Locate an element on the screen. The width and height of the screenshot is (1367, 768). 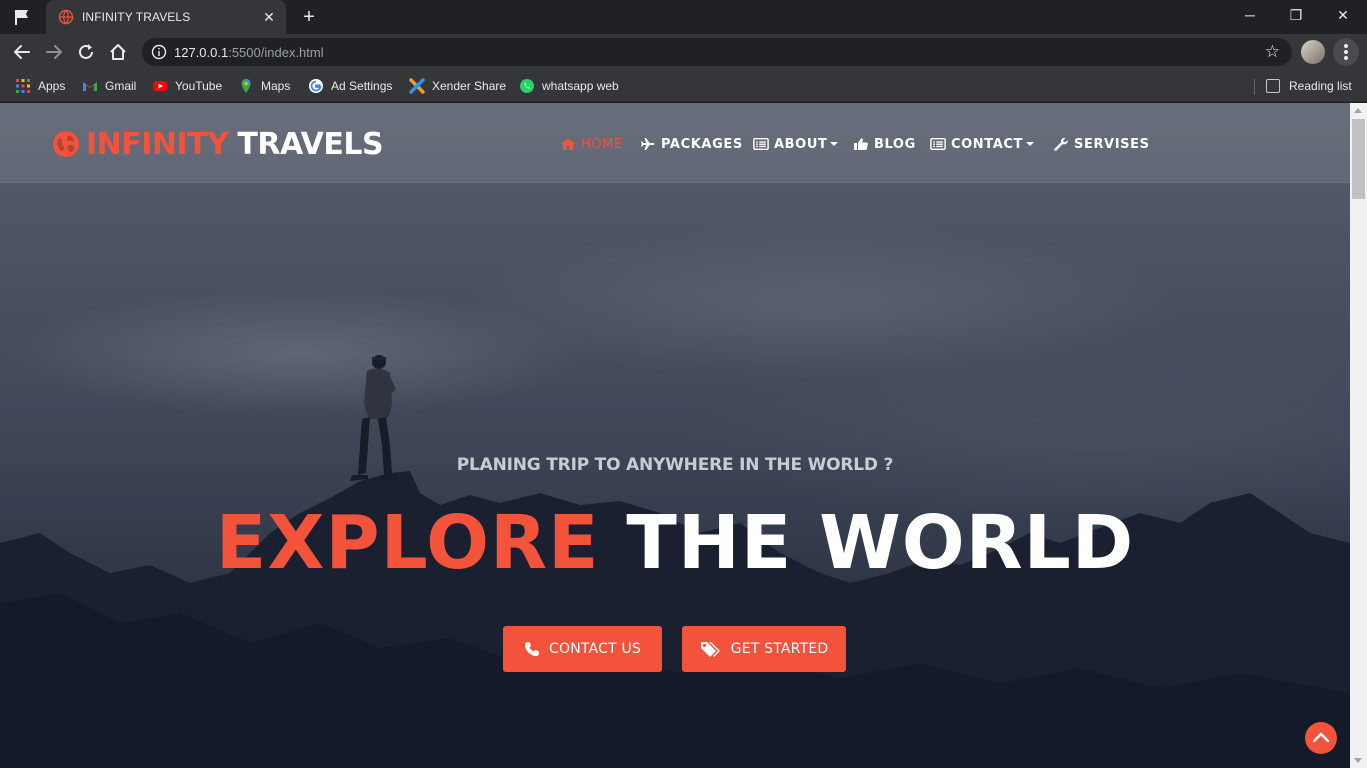
restore-button: ❐ is located at coordinates (1296, 15).